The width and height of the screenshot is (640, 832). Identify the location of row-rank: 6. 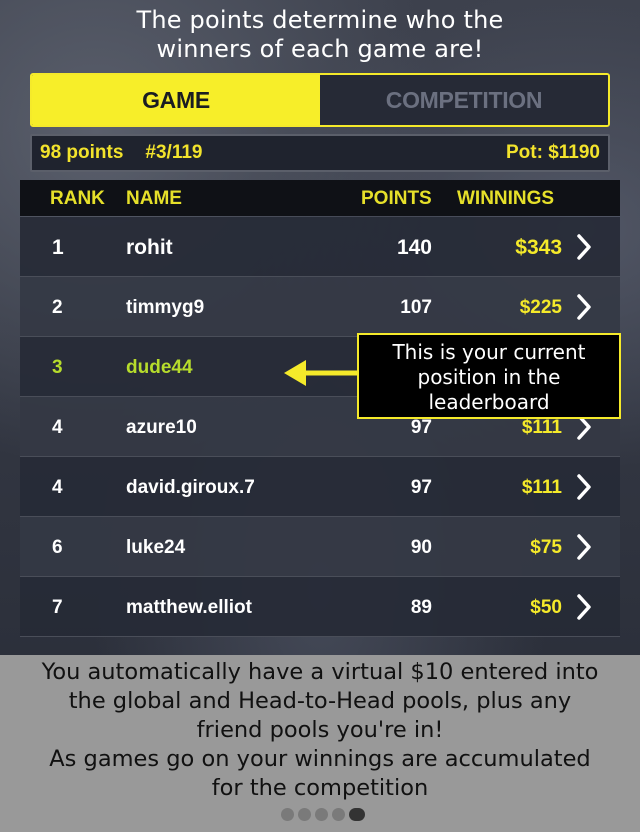
(57, 547).